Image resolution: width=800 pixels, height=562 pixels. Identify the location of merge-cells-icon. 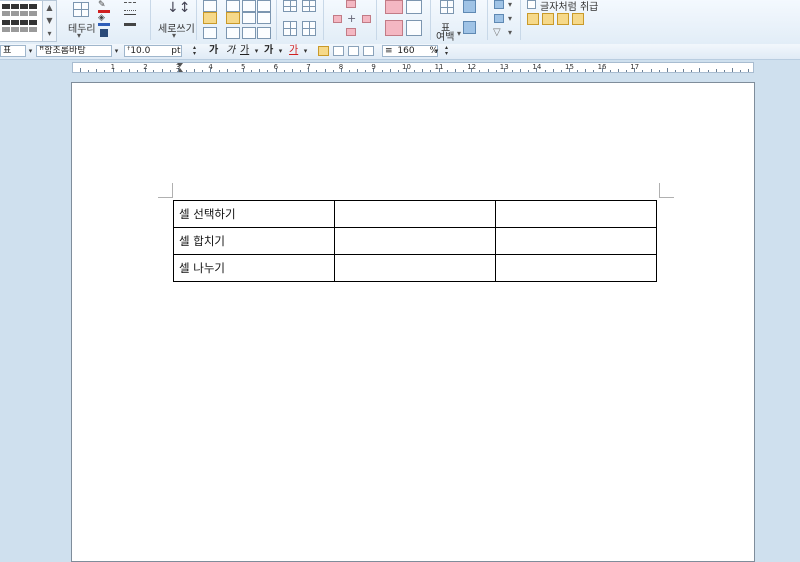
(351, 4).